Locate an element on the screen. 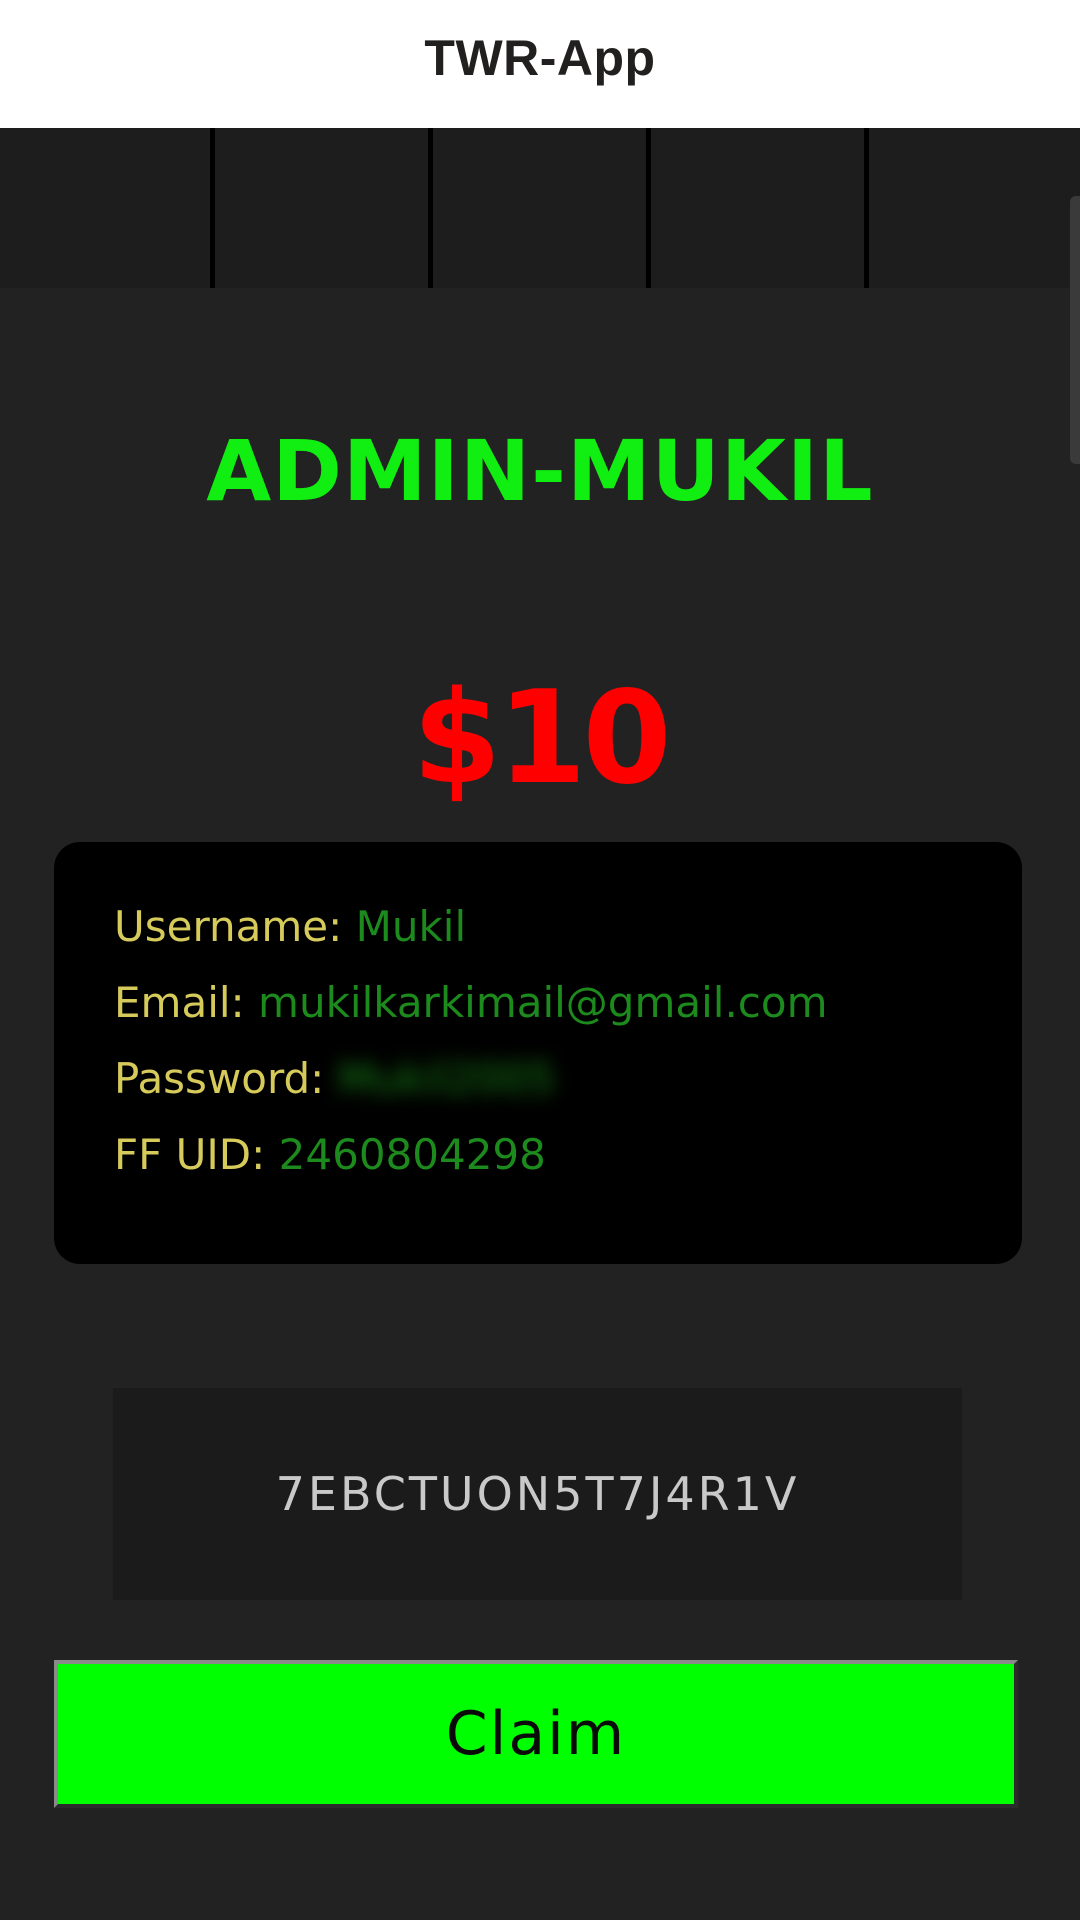 The image size is (1080, 1920). redeem-code-box: 7EBCTUON5T7J4R1V is located at coordinates (537, 1494).